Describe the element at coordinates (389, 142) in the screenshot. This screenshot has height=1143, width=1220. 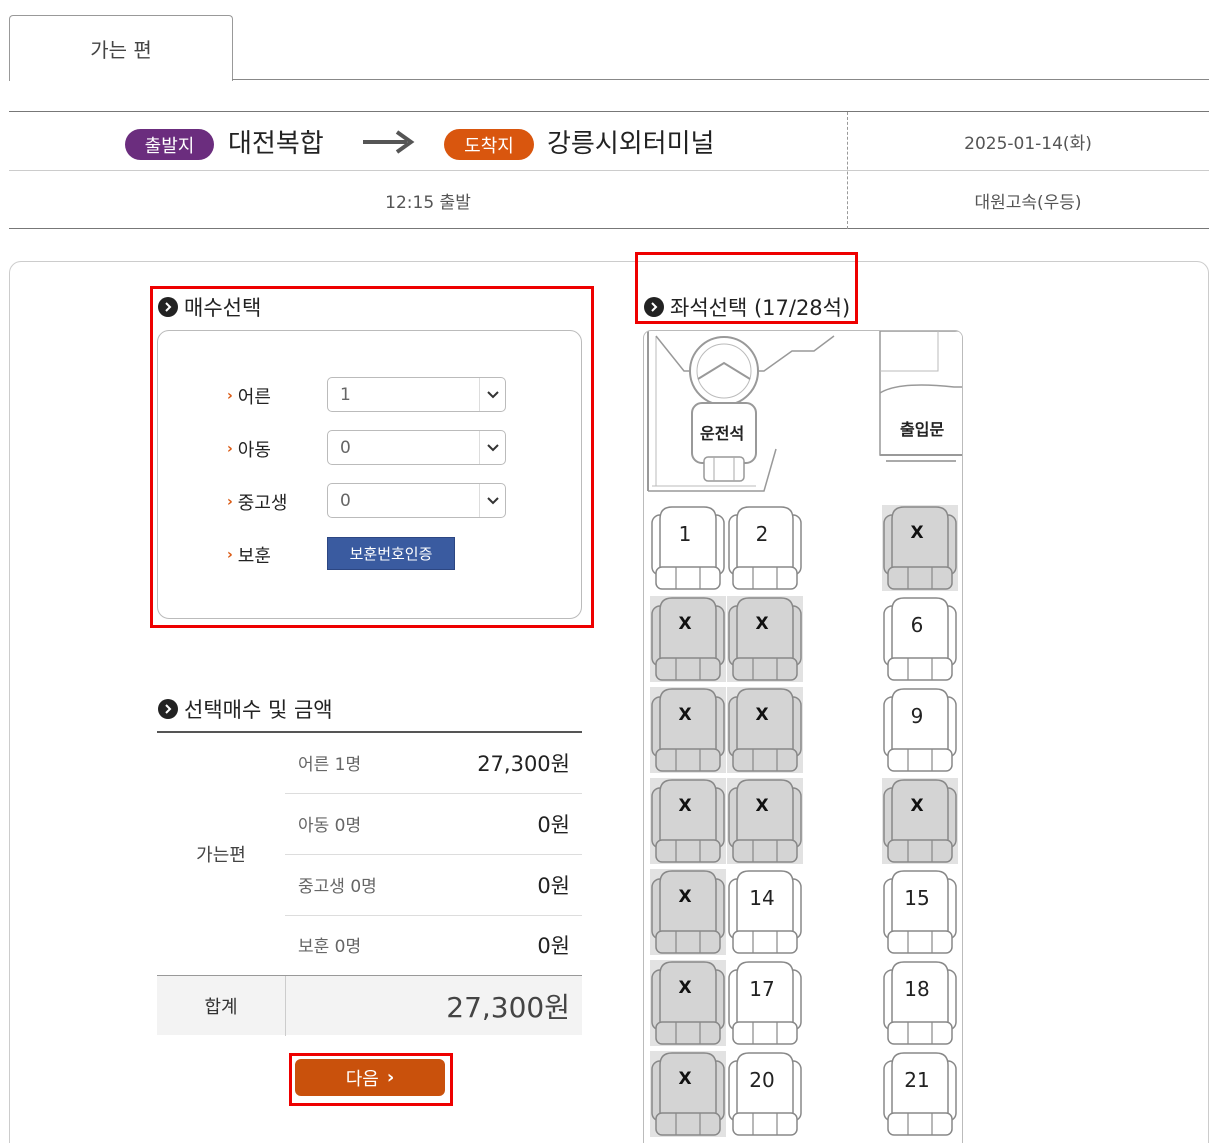
I see `arrow-right-icon` at that location.